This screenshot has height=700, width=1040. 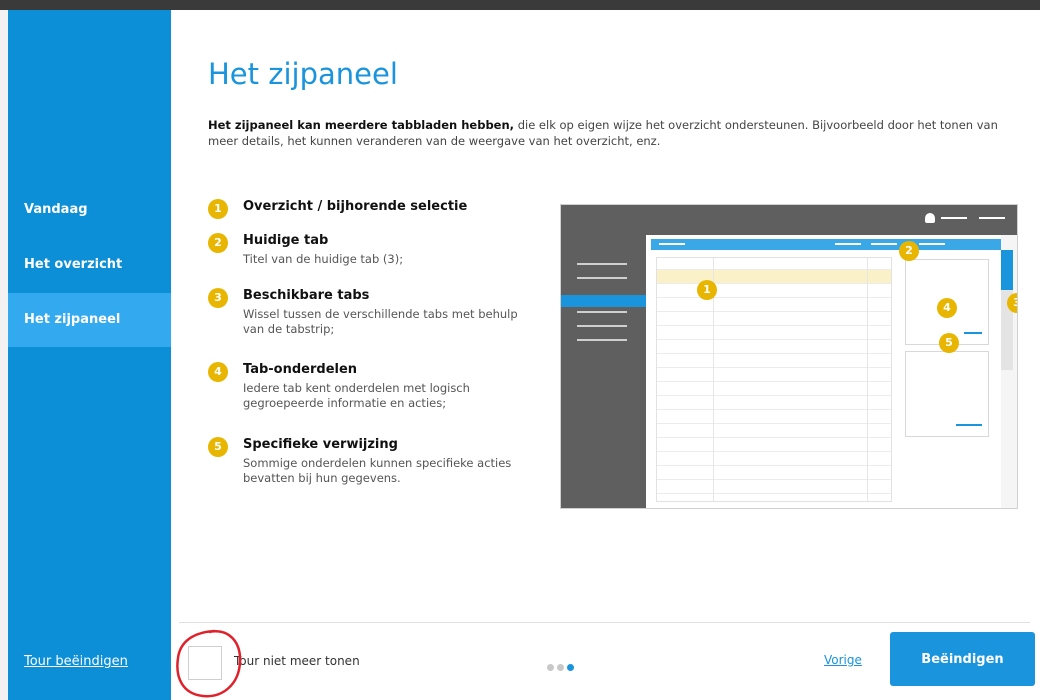 What do you see at coordinates (89, 320) in the screenshot?
I see `sidebar-item-het-zijpaneel: Het zijpaneel` at bounding box center [89, 320].